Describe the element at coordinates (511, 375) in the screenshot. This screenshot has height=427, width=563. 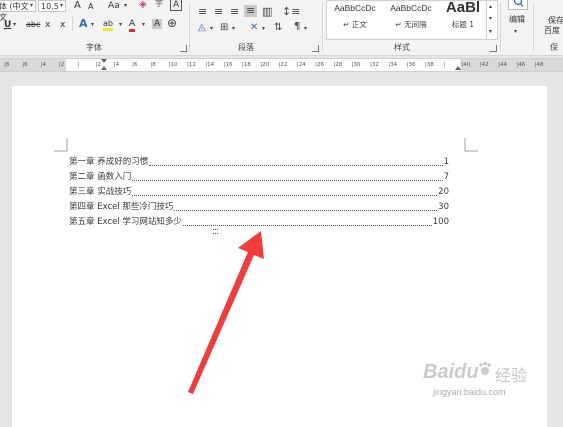
I see `watermark-brand-cn: 经验` at that location.